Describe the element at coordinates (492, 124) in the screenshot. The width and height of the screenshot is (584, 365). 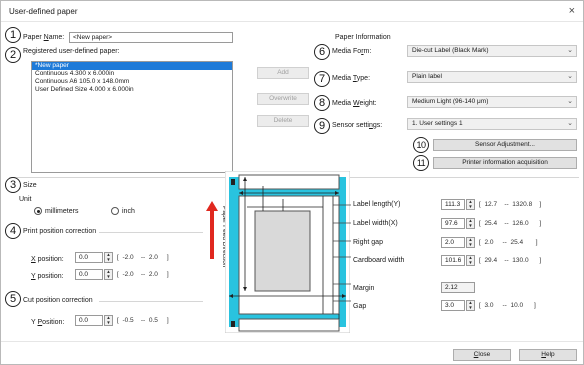
I see `sensor-settings-select: 1. User settings 1 ⌄` at that location.